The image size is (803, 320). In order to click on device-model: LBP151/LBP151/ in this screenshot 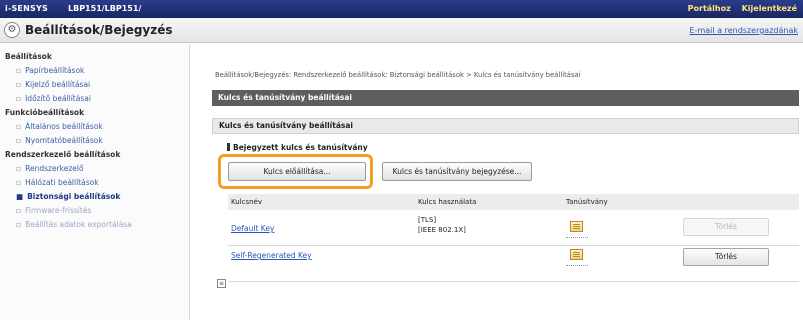, I will do `click(105, 8)`.